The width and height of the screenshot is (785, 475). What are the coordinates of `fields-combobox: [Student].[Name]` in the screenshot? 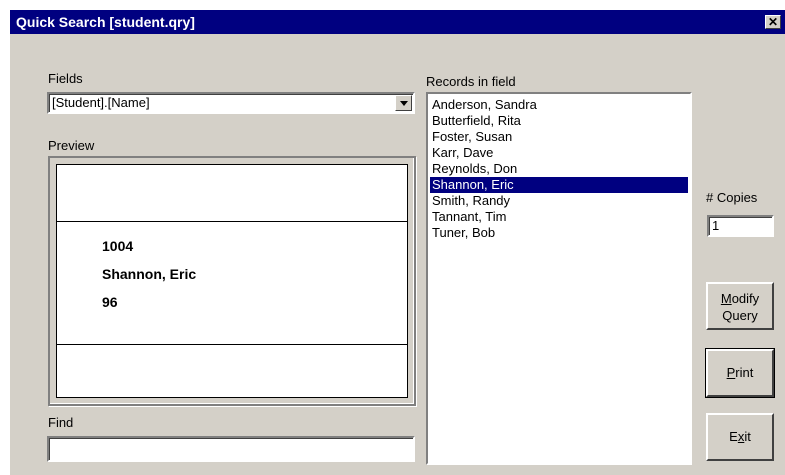 It's located at (231, 103).